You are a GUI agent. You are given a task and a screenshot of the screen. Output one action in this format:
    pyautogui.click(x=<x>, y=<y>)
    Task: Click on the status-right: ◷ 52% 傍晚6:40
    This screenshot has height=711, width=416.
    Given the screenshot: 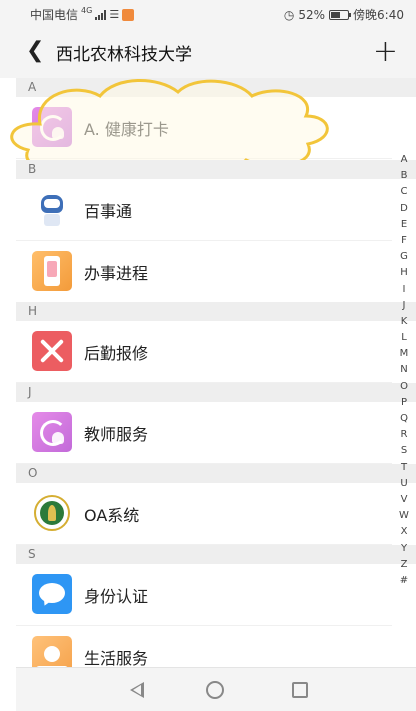 What is the action you would take?
    pyautogui.click(x=344, y=14)
    